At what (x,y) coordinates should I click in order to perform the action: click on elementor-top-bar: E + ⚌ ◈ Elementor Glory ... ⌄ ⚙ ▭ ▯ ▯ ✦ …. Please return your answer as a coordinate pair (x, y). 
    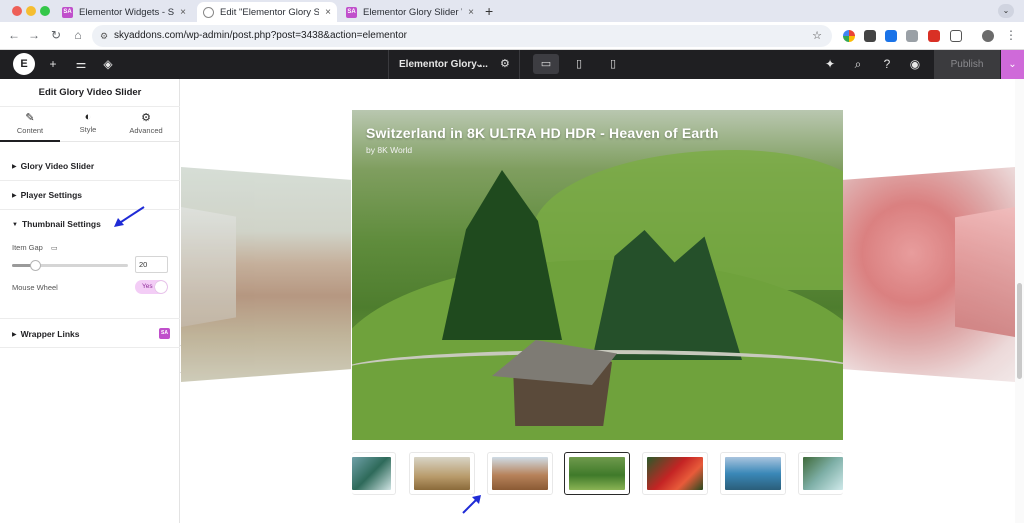
    Looking at the image, I should click on (512, 64).